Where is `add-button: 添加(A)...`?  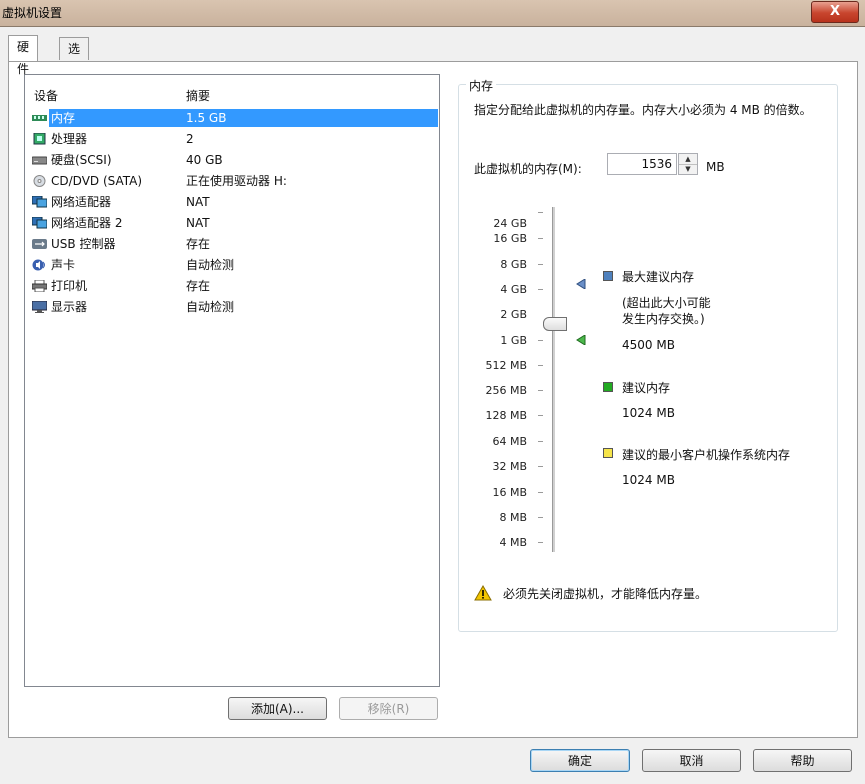 add-button: 添加(A)... is located at coordinates (277, 708).